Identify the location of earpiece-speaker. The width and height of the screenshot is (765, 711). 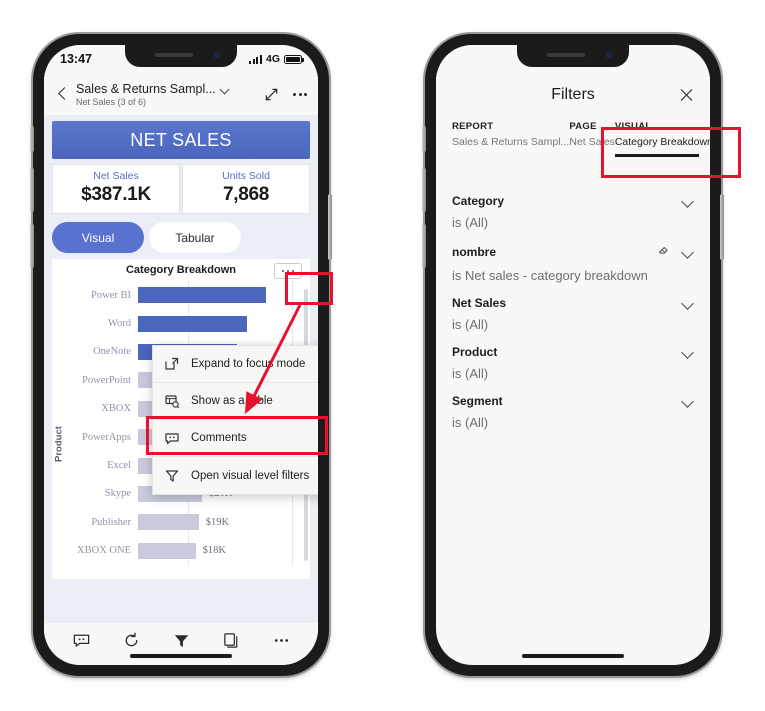
(566, 55).